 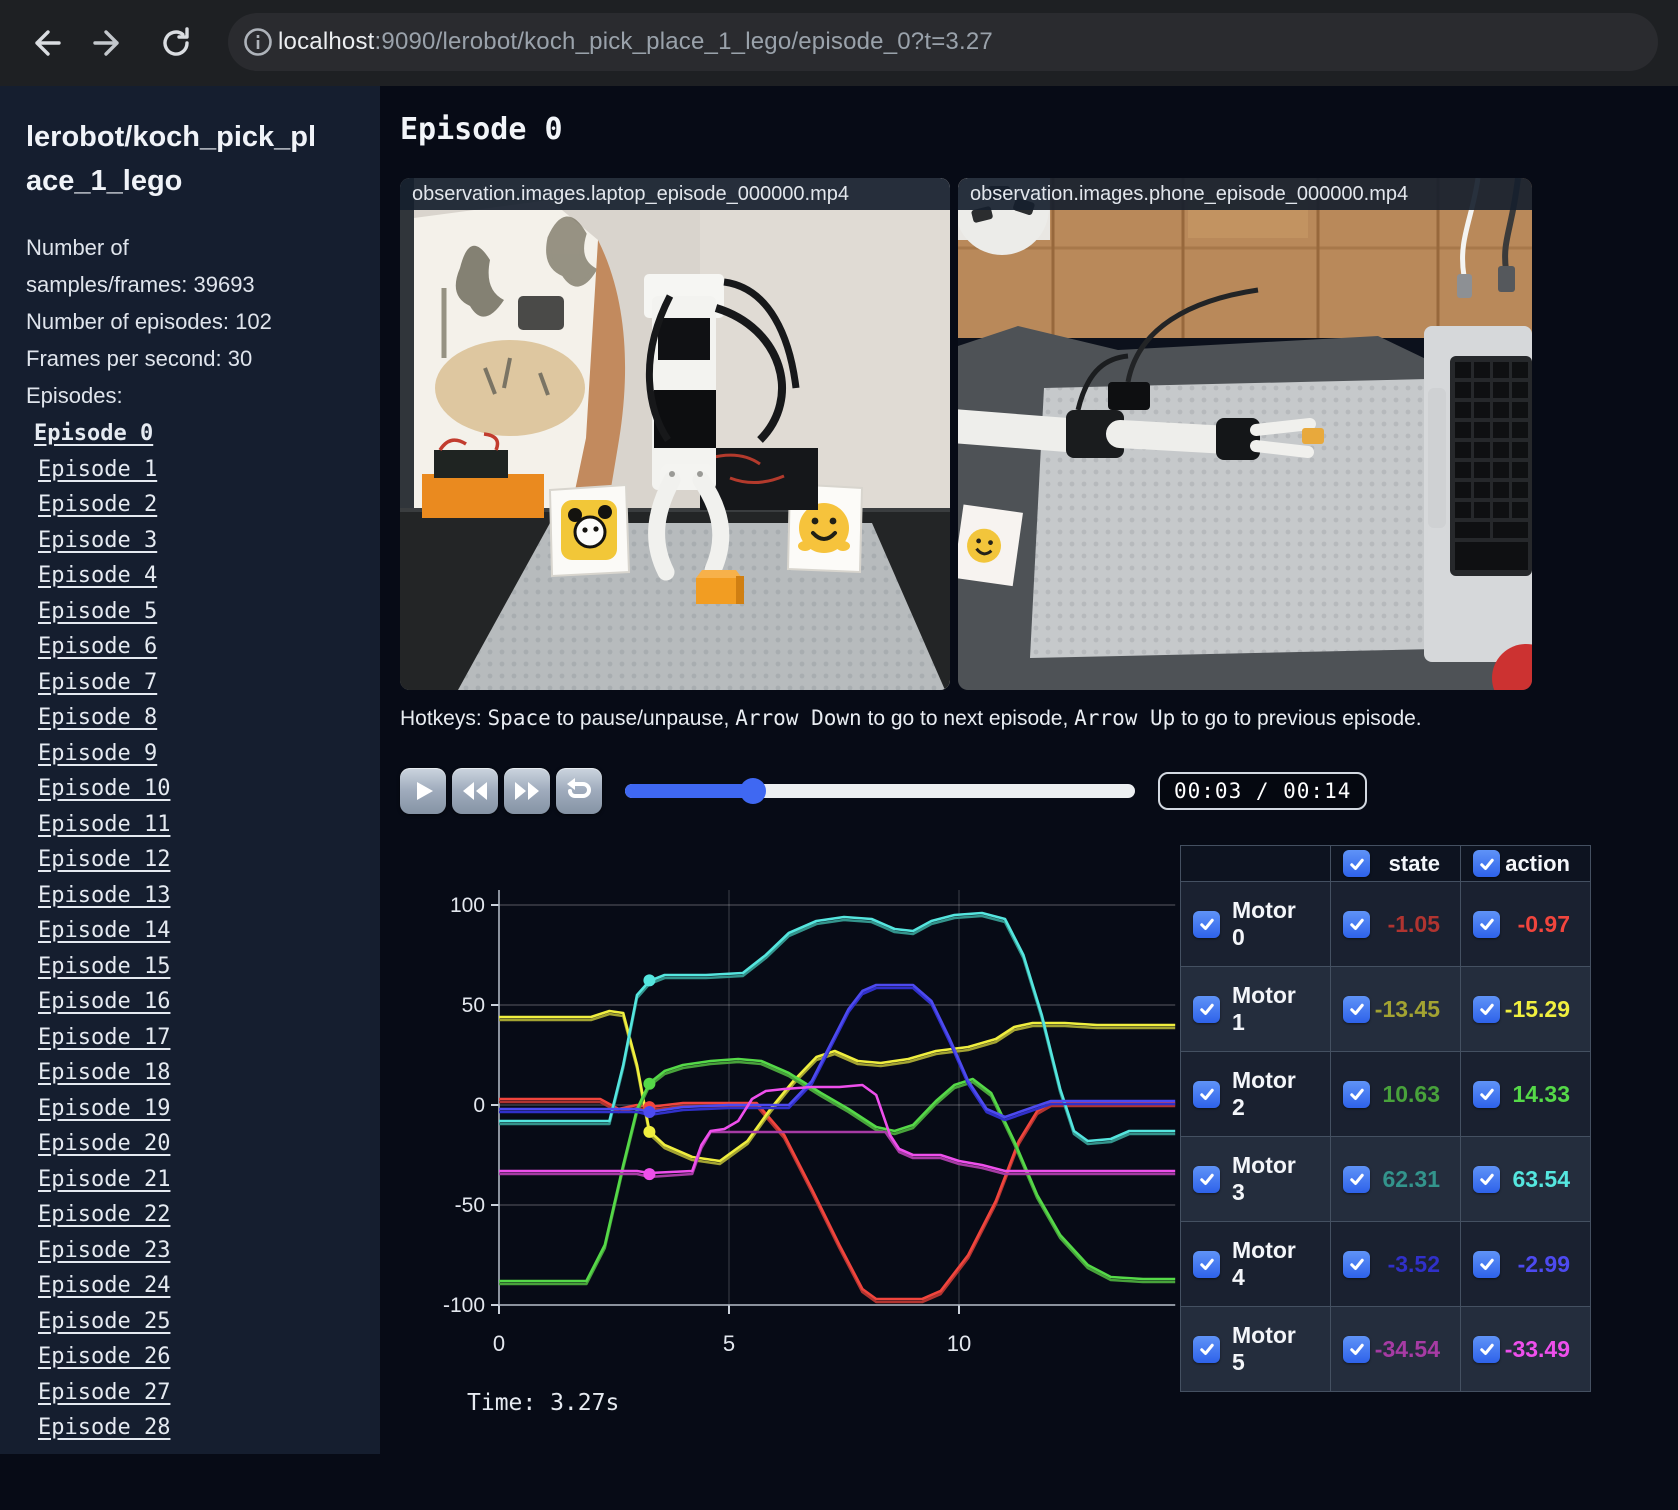 What do you see at coordinates (1537, 1008) in the screenshot?
I see `action-value: -15.29` at bounding box center [1537, 1008].